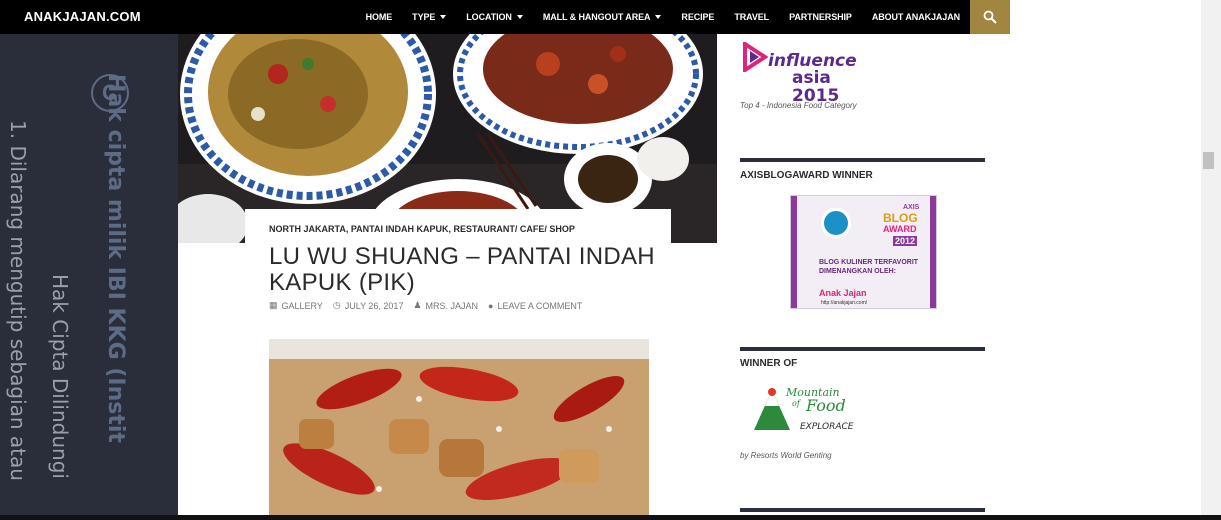 Image resolution: width=1221 pixels, height=520 pixels. I want to click on explorace-word: EXPLORACE, so click(827, 427).